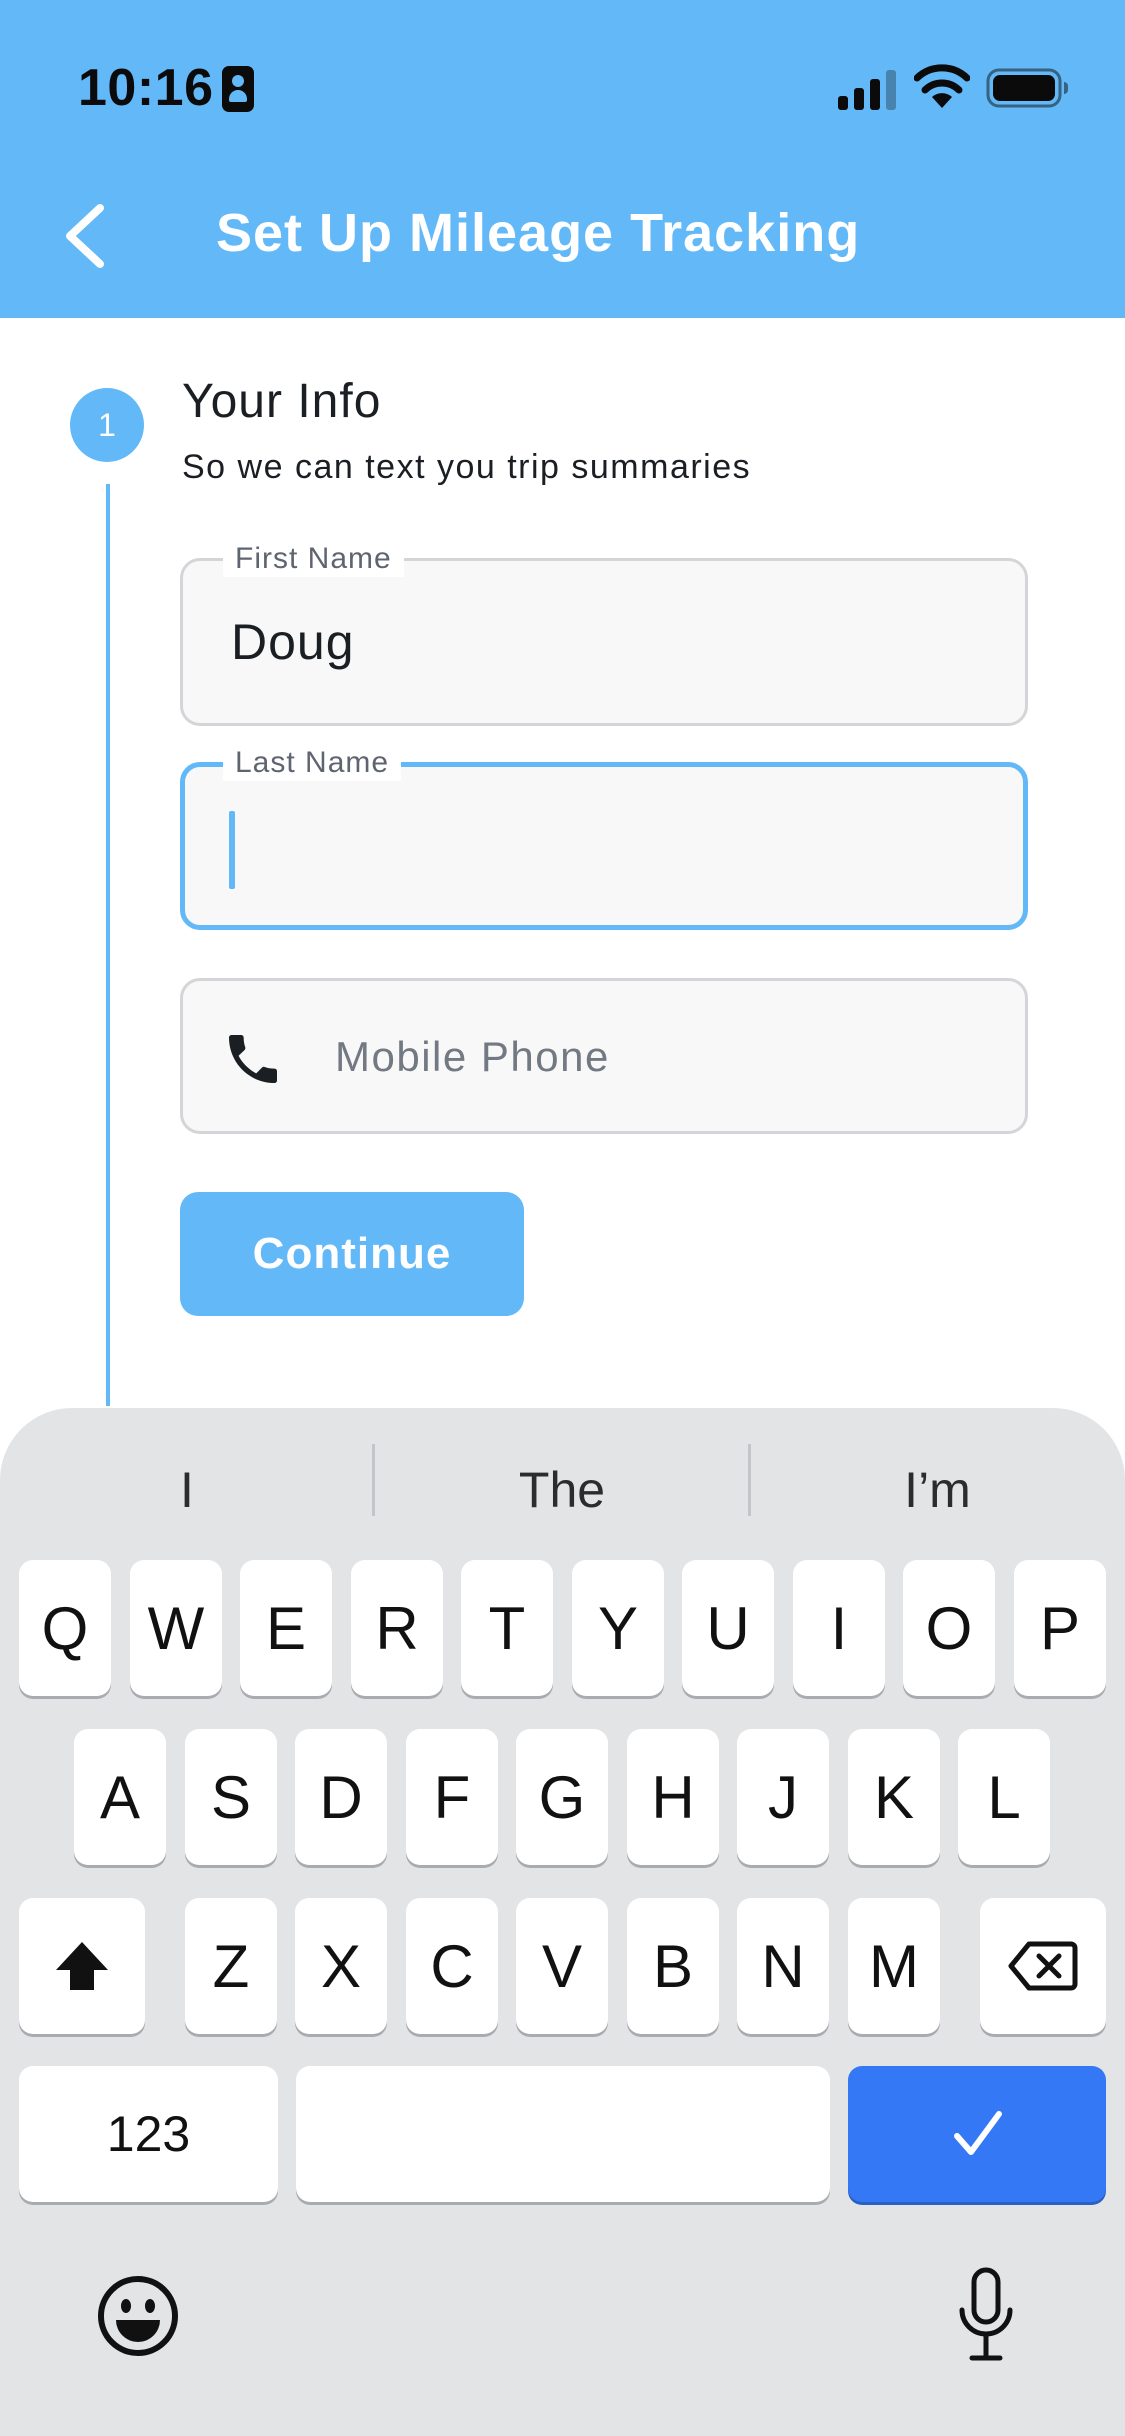  What do you see at coordinates (1027, 88) in the screenshot?
I see `battery-icon` at bounding box center [1027, 88].